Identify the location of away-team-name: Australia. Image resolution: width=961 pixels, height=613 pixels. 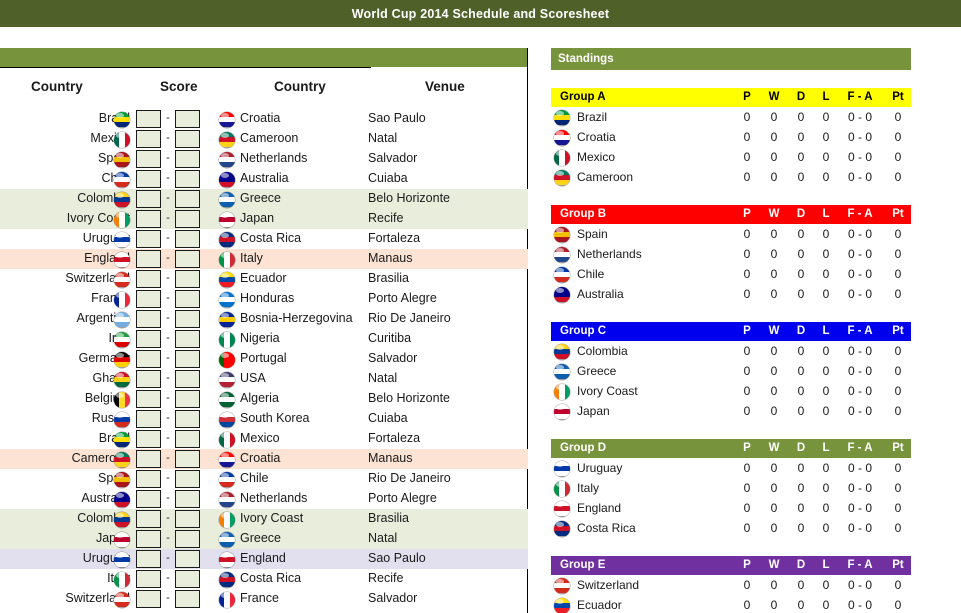
(264, 178).